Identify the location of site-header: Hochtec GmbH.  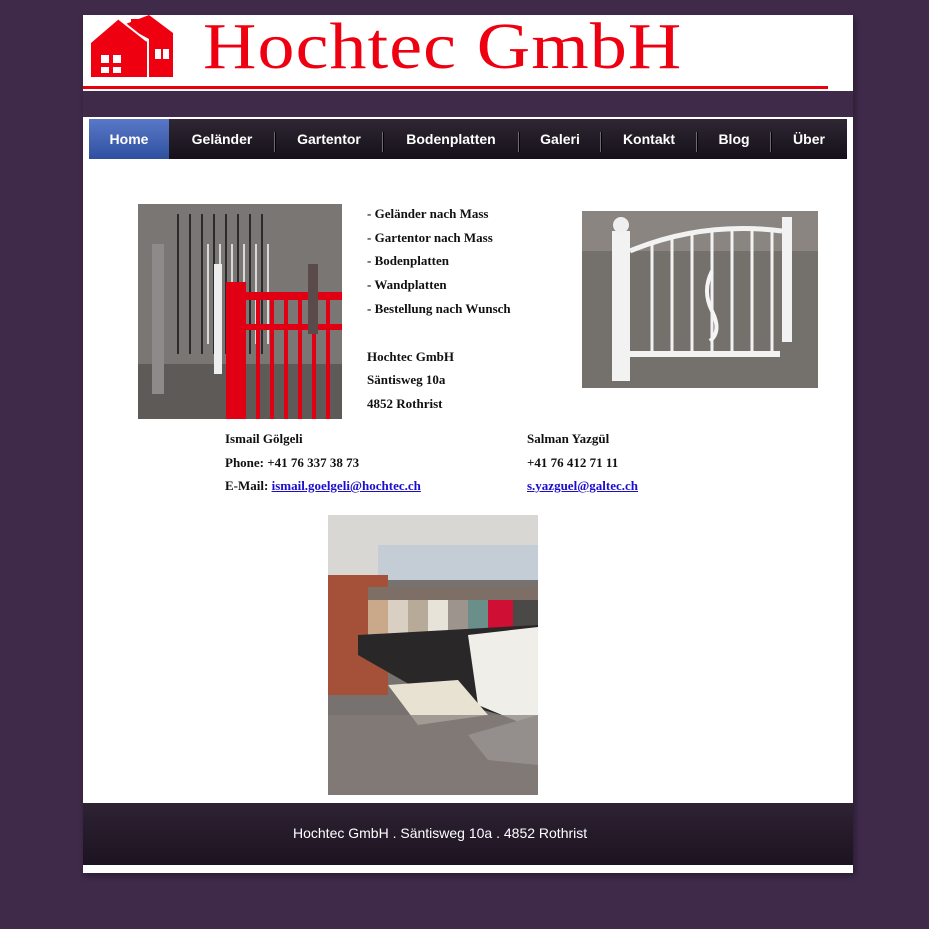
(465, 50).